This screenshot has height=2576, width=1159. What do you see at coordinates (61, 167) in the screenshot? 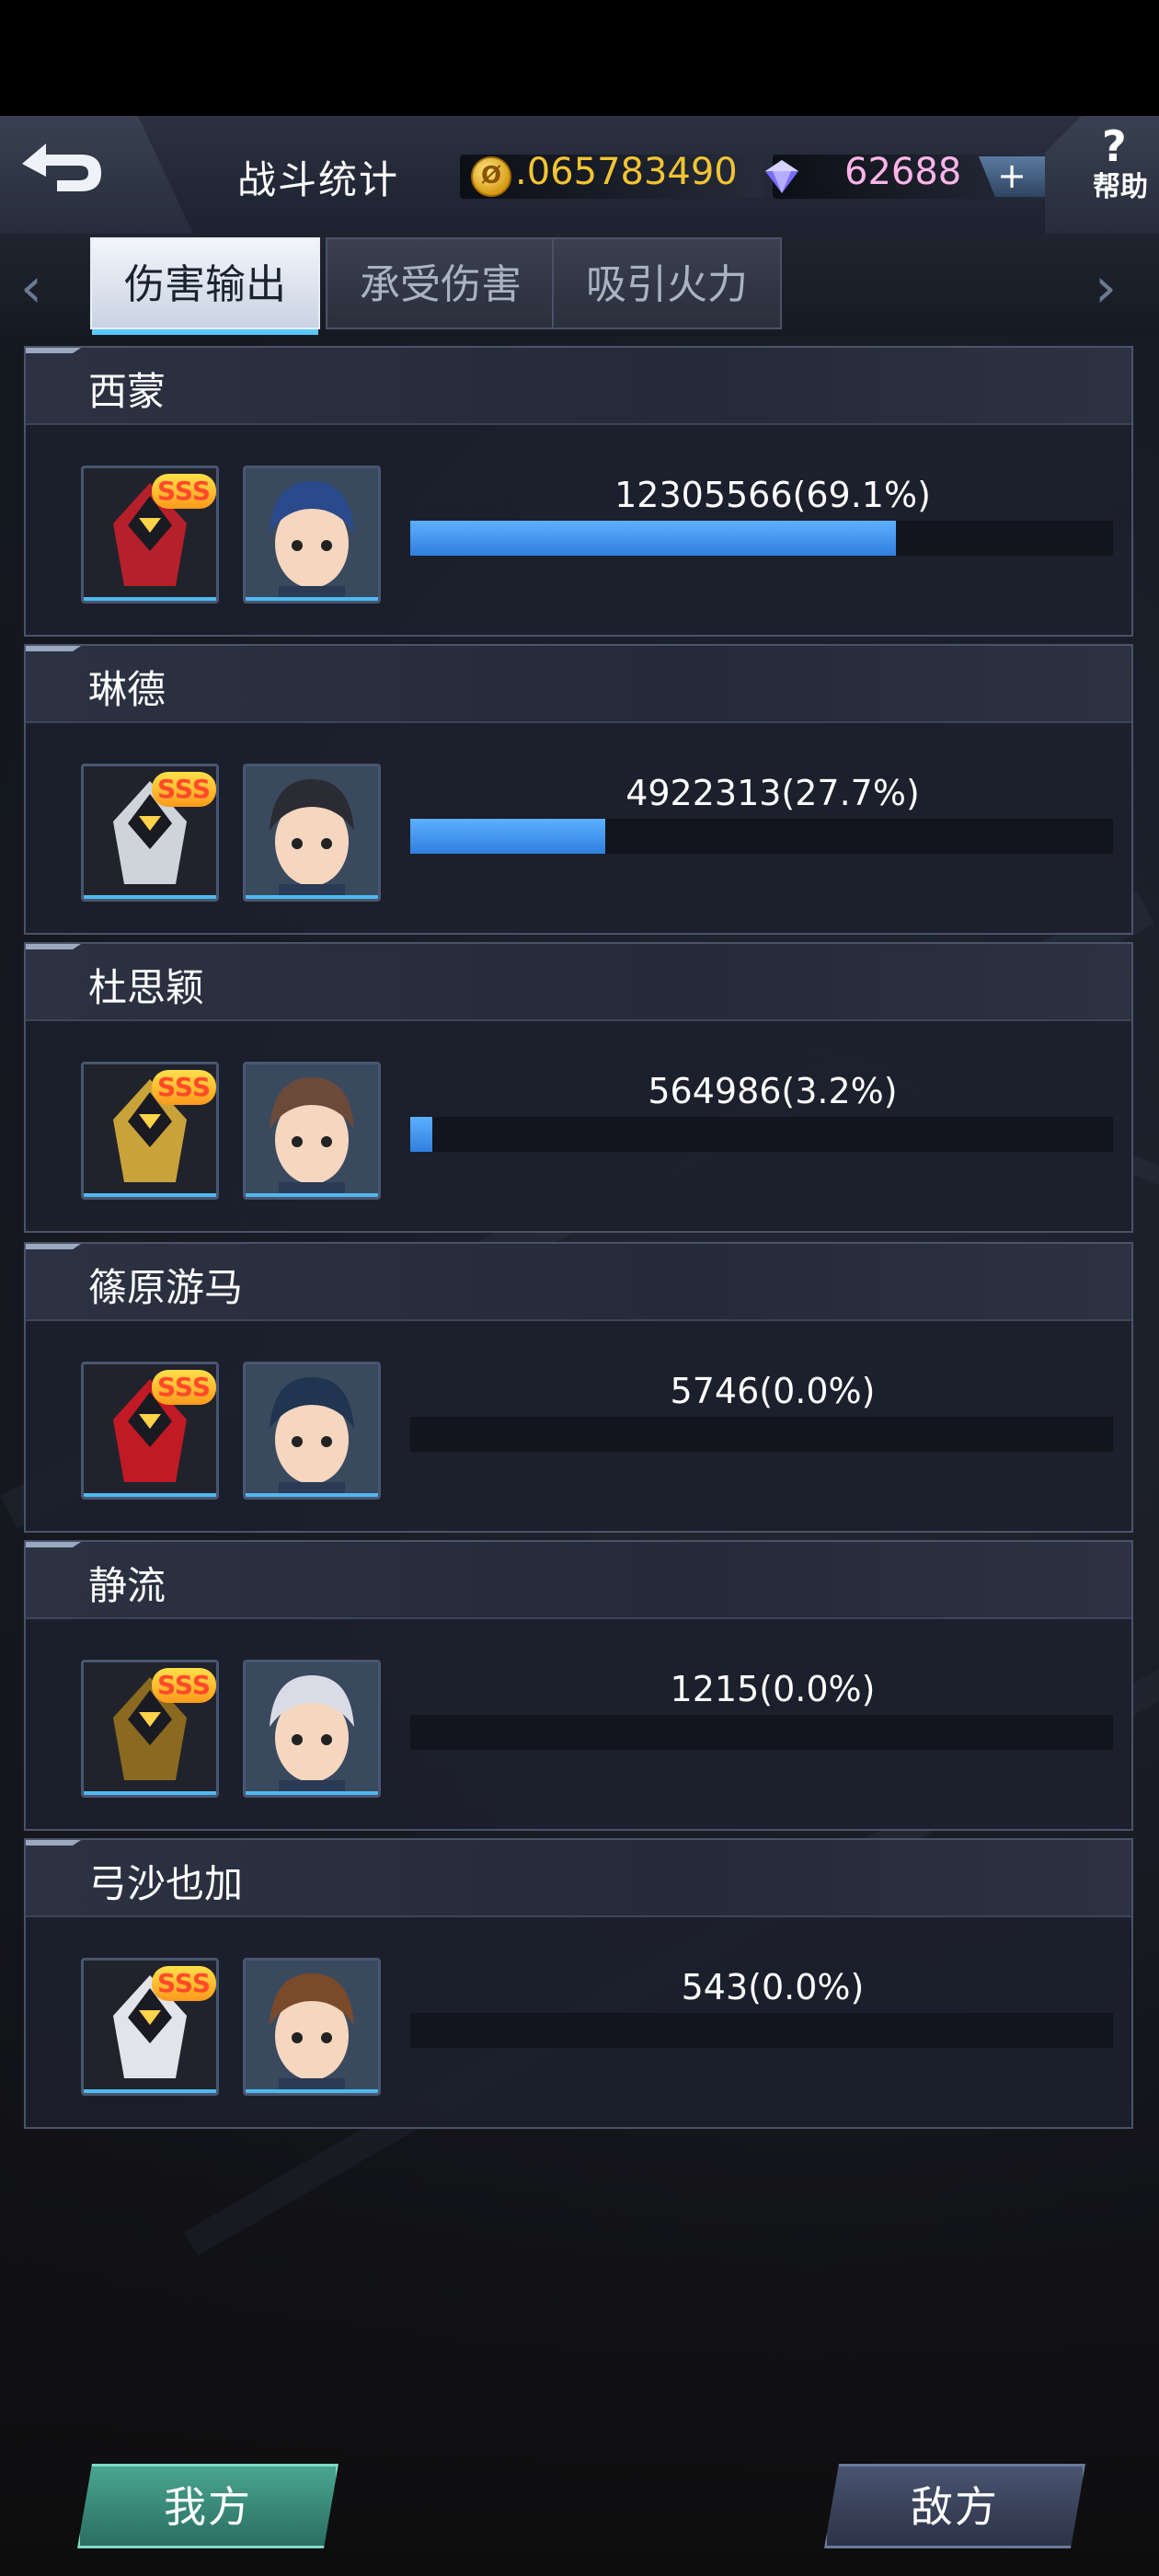
I see `back-arrow-icon` at bounding box center [61, 167].